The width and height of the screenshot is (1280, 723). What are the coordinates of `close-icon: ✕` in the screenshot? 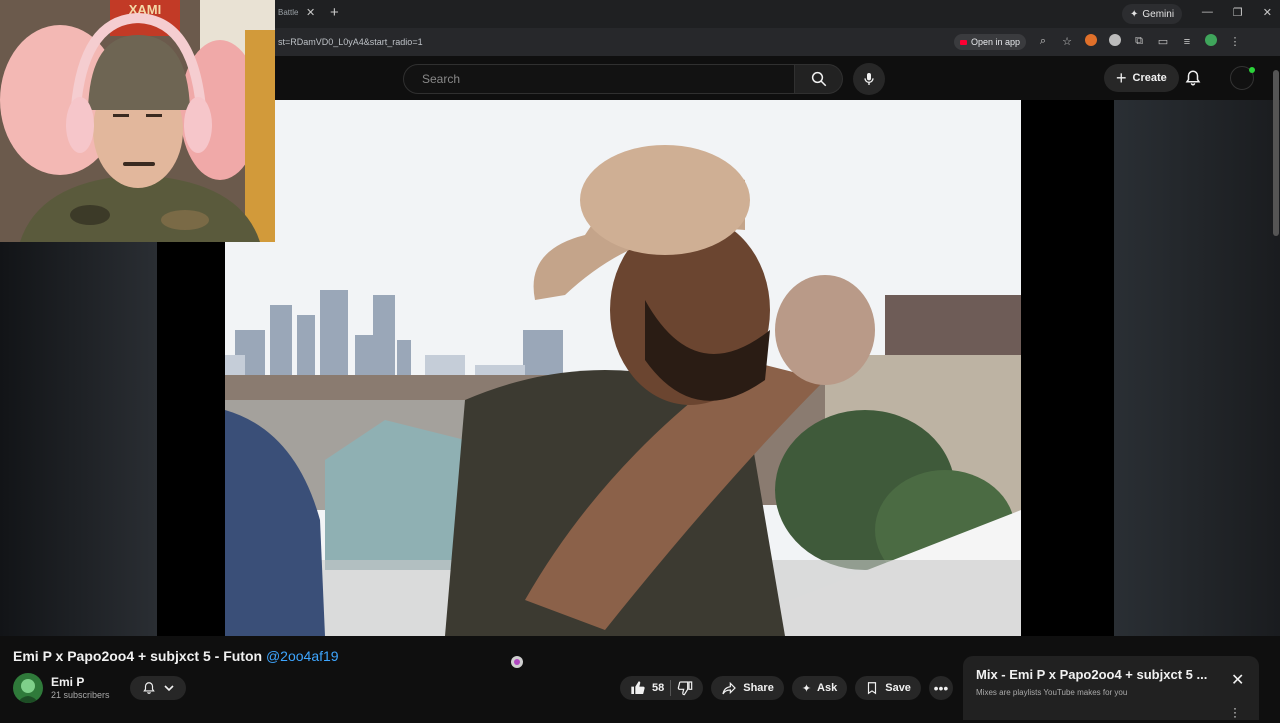 It's located at (1237, 680).